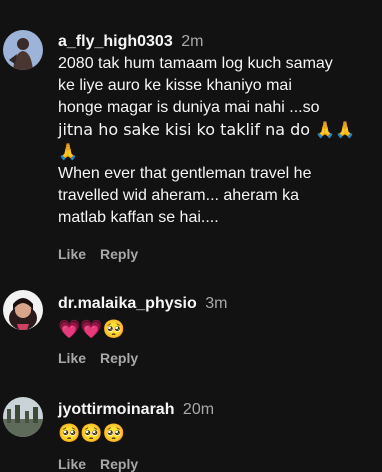  Describe the element at coordinates (216, 303) in the screenshot. I see `timestamp: 3m` at that location.